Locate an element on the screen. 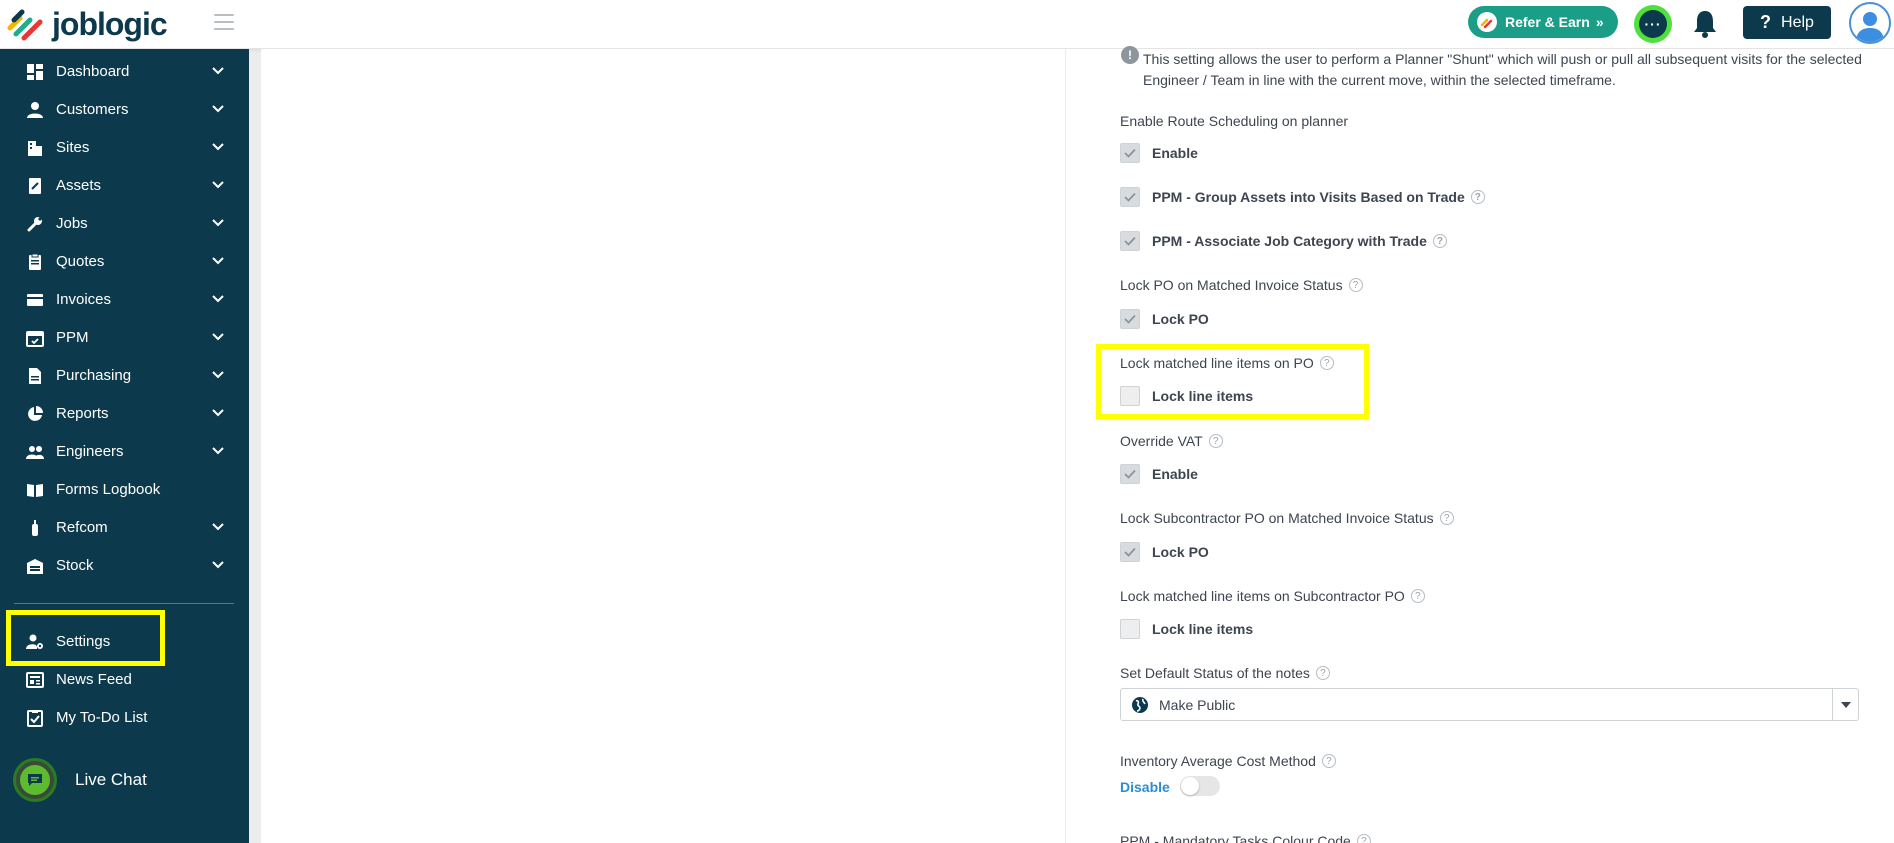  sidebar-item-label: Settings is located at coordinates (83, 641).